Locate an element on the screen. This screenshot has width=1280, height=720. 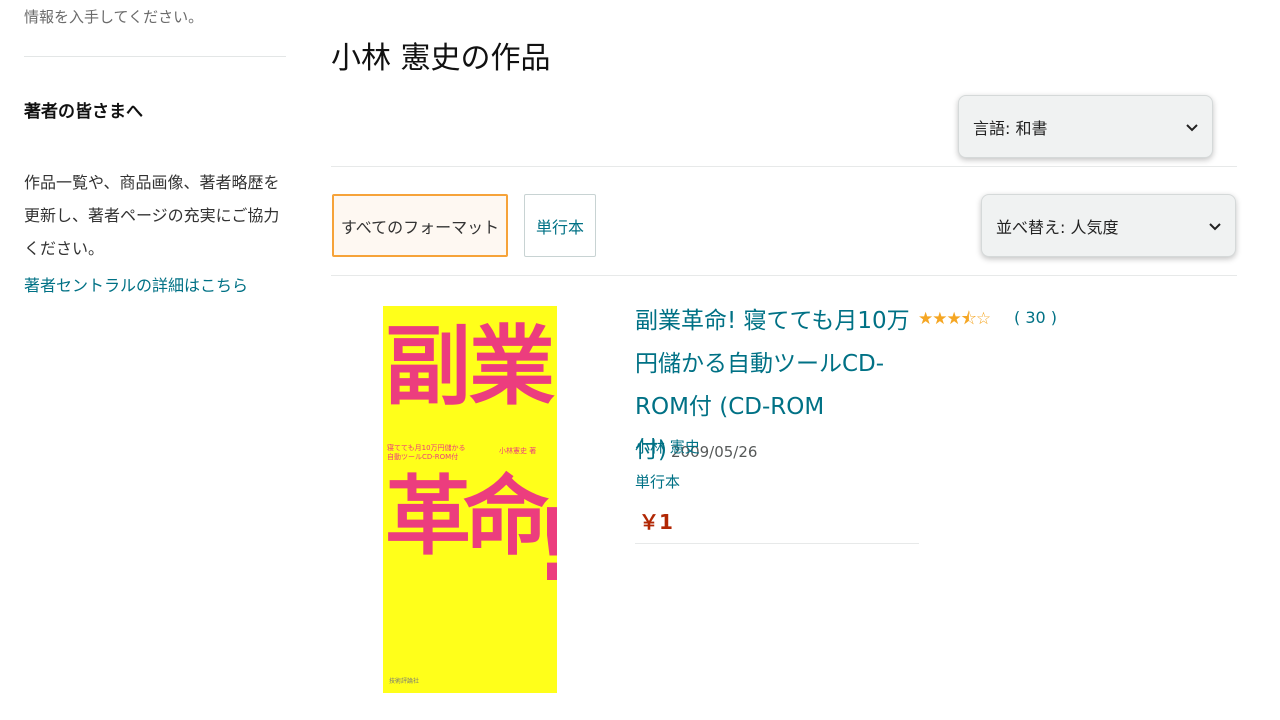
cover-publisher: 技術評論社 is located at coordinates (404, 681).